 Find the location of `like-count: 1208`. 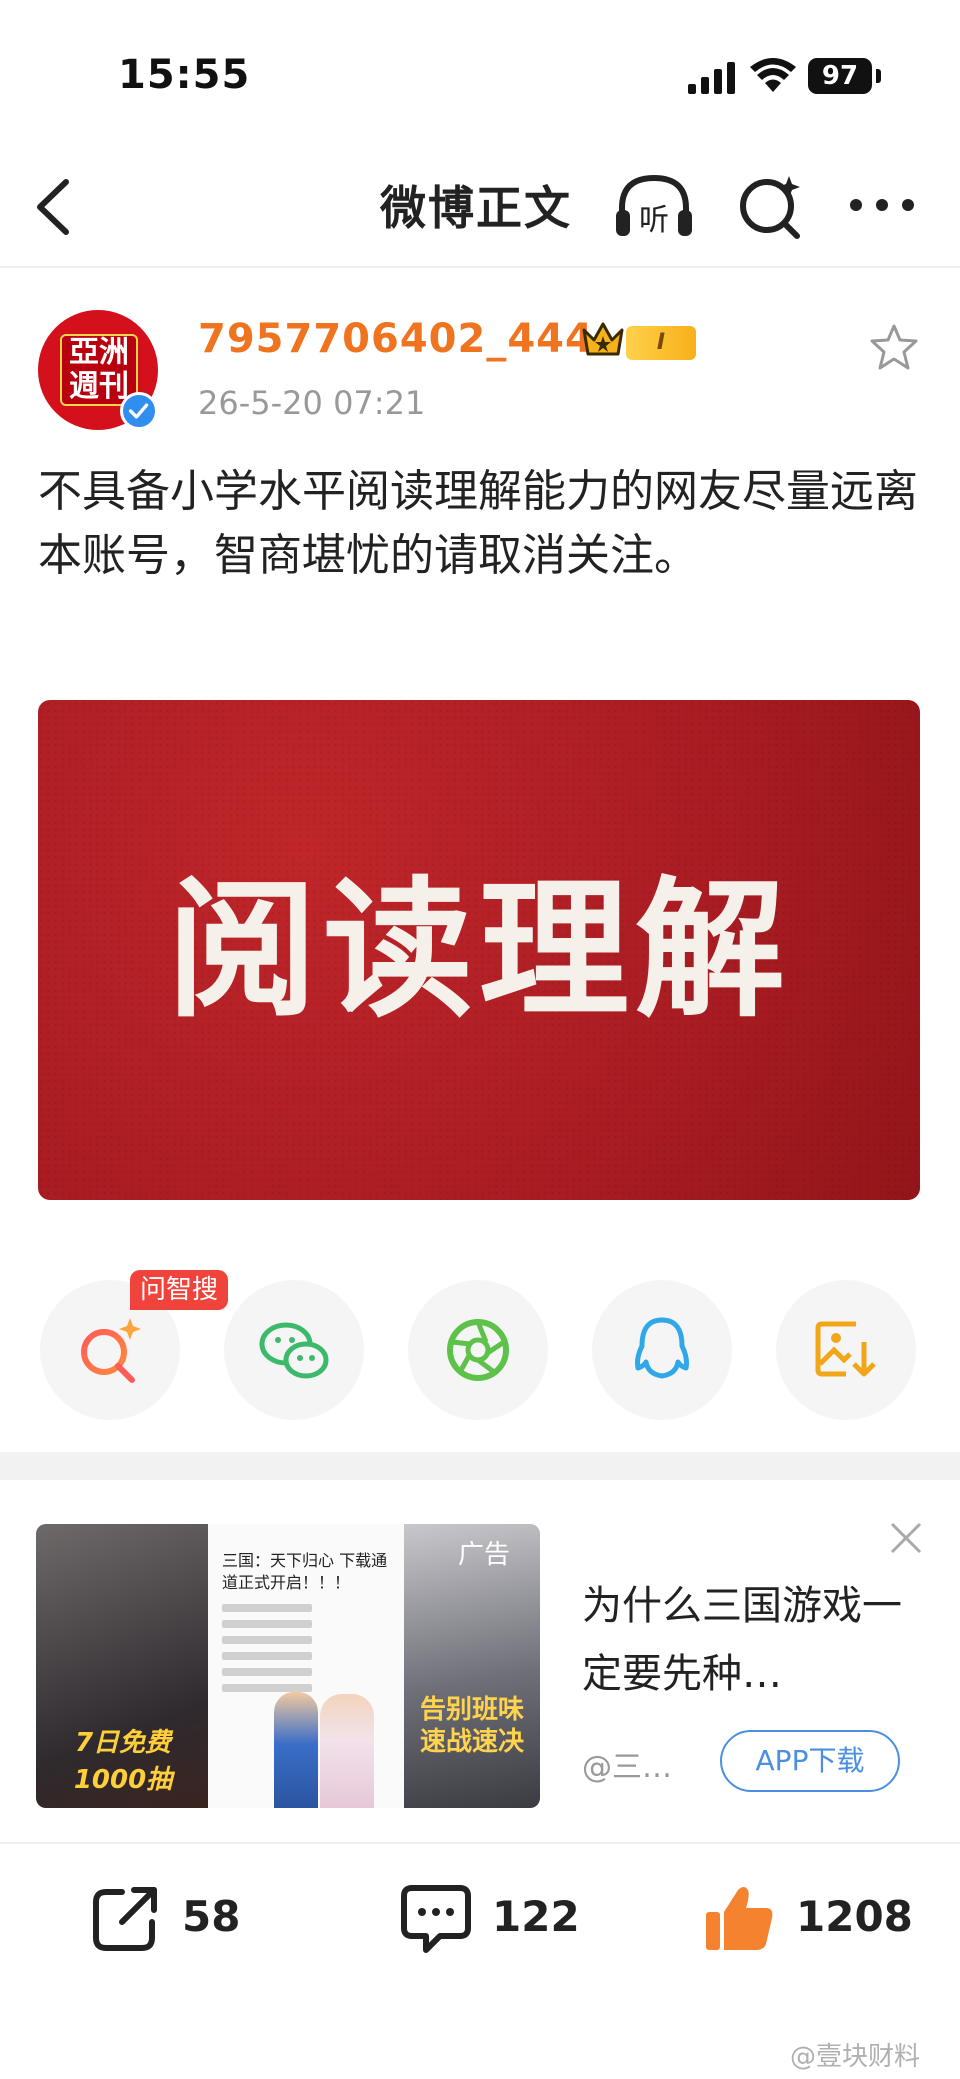

like-count: 1208 is located at coordinates (854, 1916).